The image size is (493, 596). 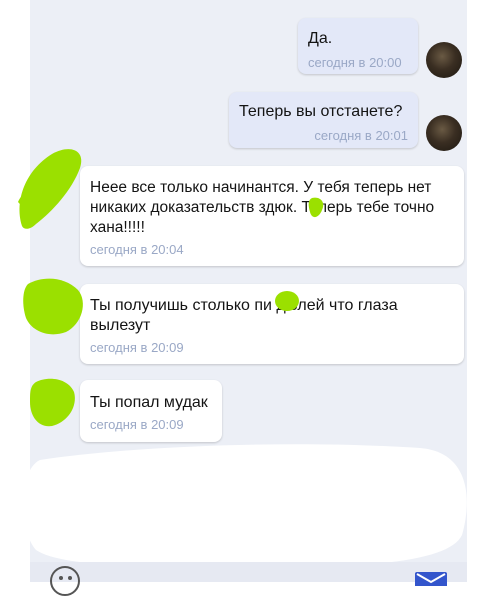 What do you see at coordinates (431, 578) in the screenshot?
I see `send-icon` at bounding box center [431, 578].